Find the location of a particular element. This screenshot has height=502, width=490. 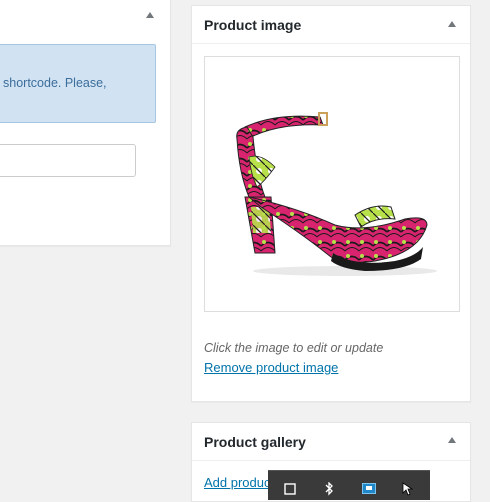

cursor-icon is located at coordinates (408, 491).